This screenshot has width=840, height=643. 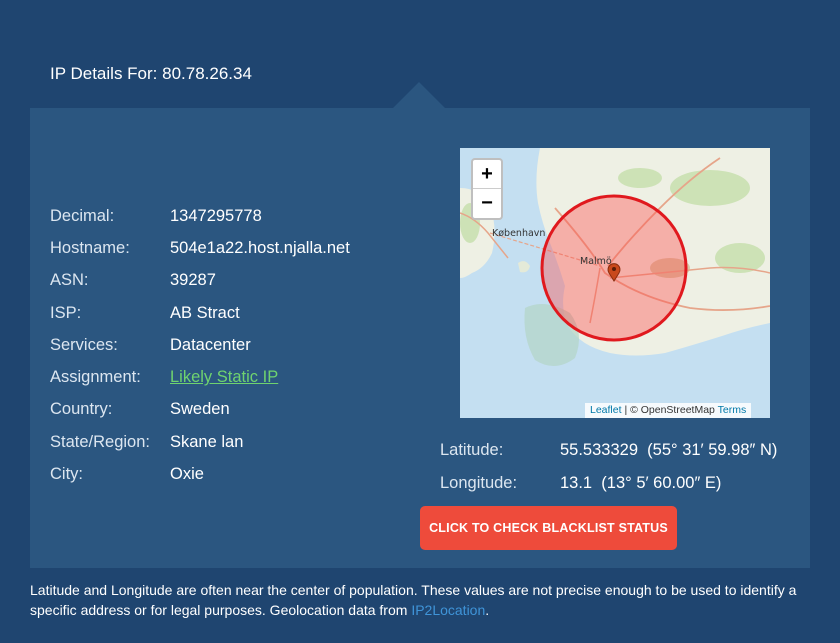 What do you see at coordinates (95, 377) in the screenshot?
I see `detail-label: Assignment:` at bounding box center [95, 377].